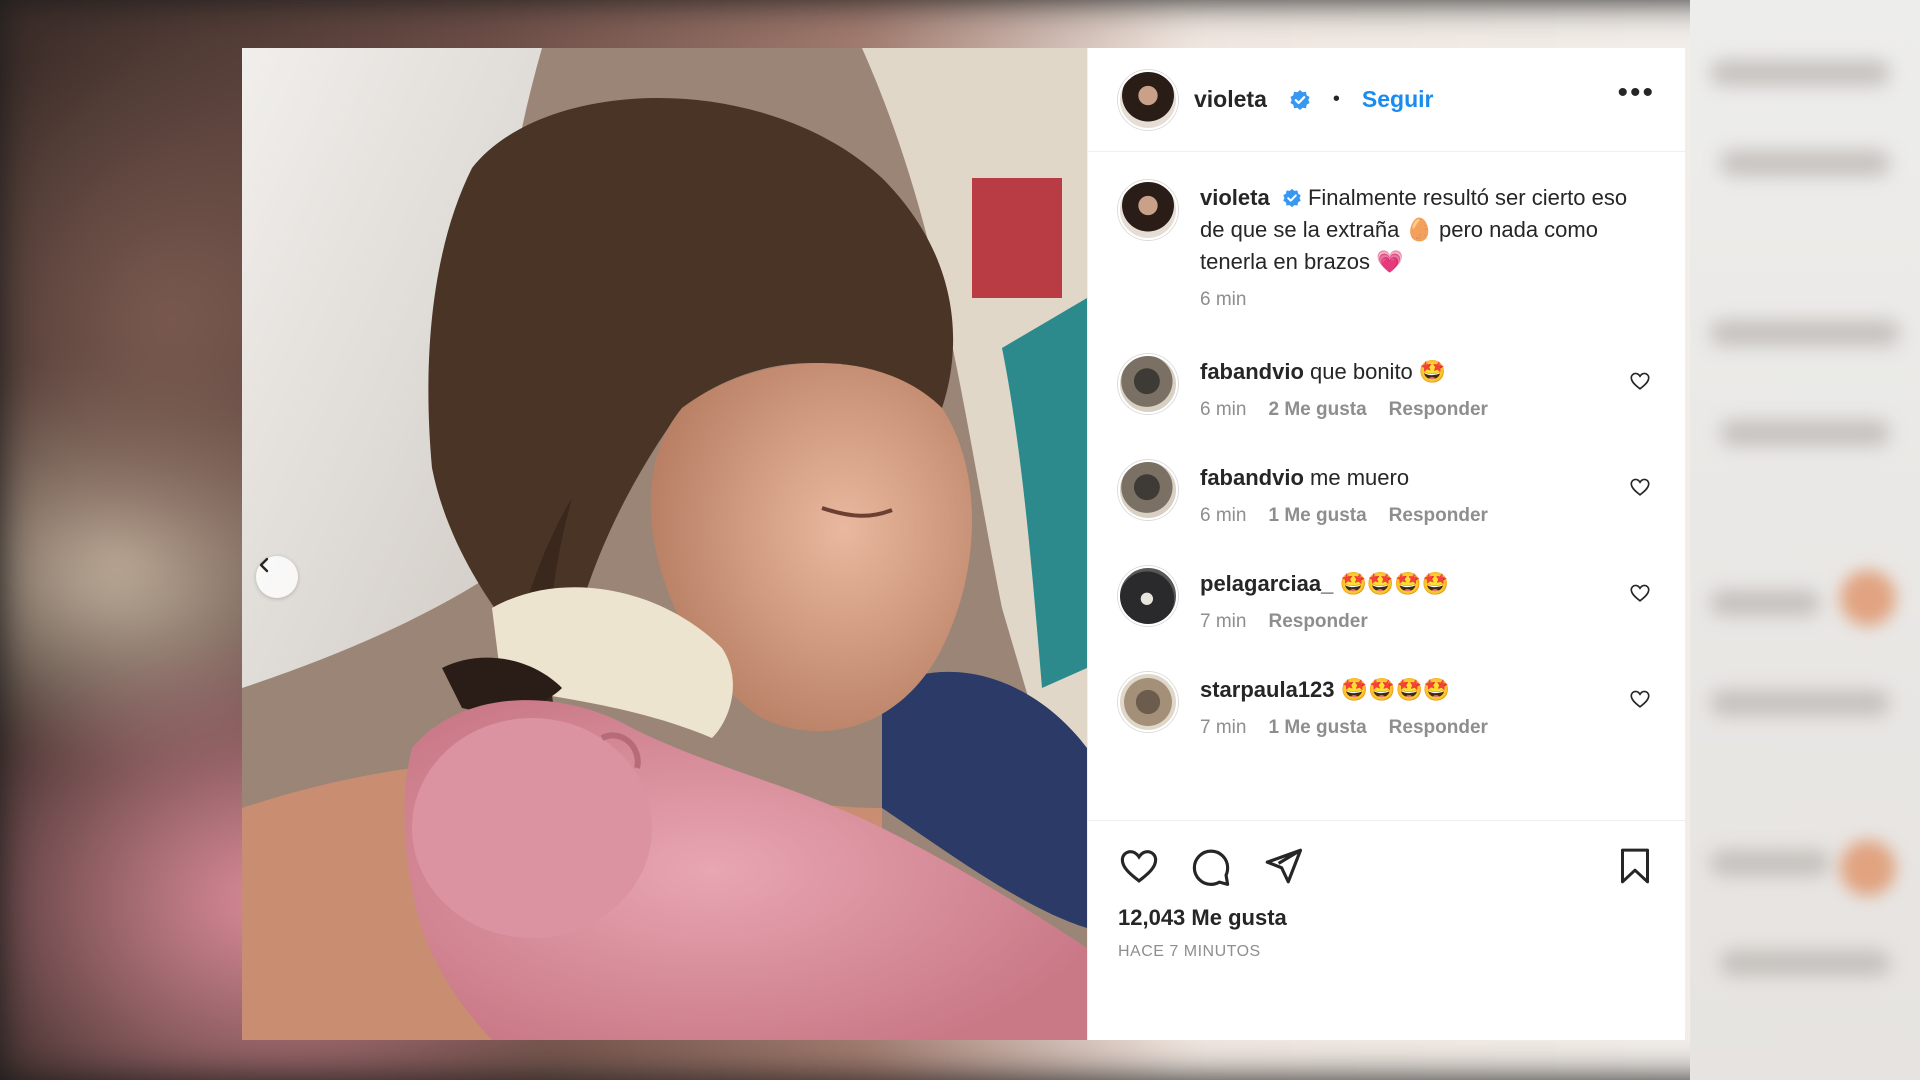 Image resolution: width=1920 pixels, height=1080 pixels. What do you see at coordinates (1266, 583) in the screenshot?
I see `commenter-username: pelagarciaa_` at bounding box center [1266, 583].